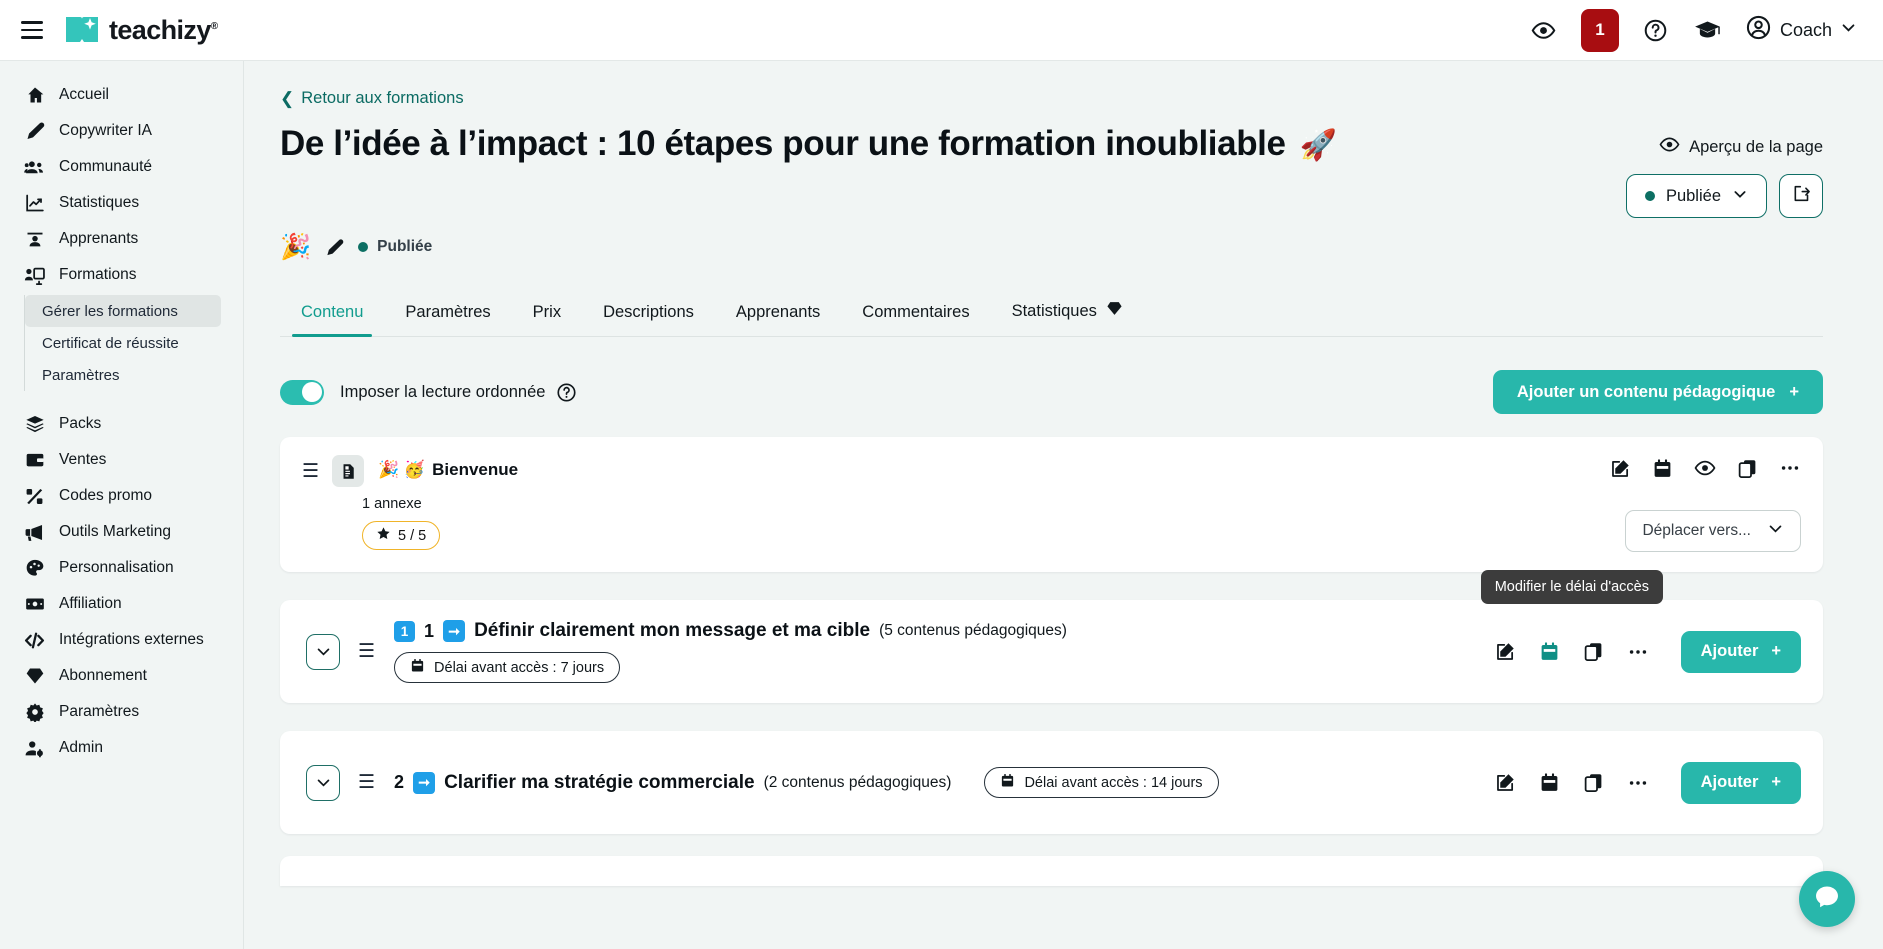 The image size is (1883, 949). Describe the element at coordinates (32, 30) in the screenshot. I see `hamburger-icon` at that location.